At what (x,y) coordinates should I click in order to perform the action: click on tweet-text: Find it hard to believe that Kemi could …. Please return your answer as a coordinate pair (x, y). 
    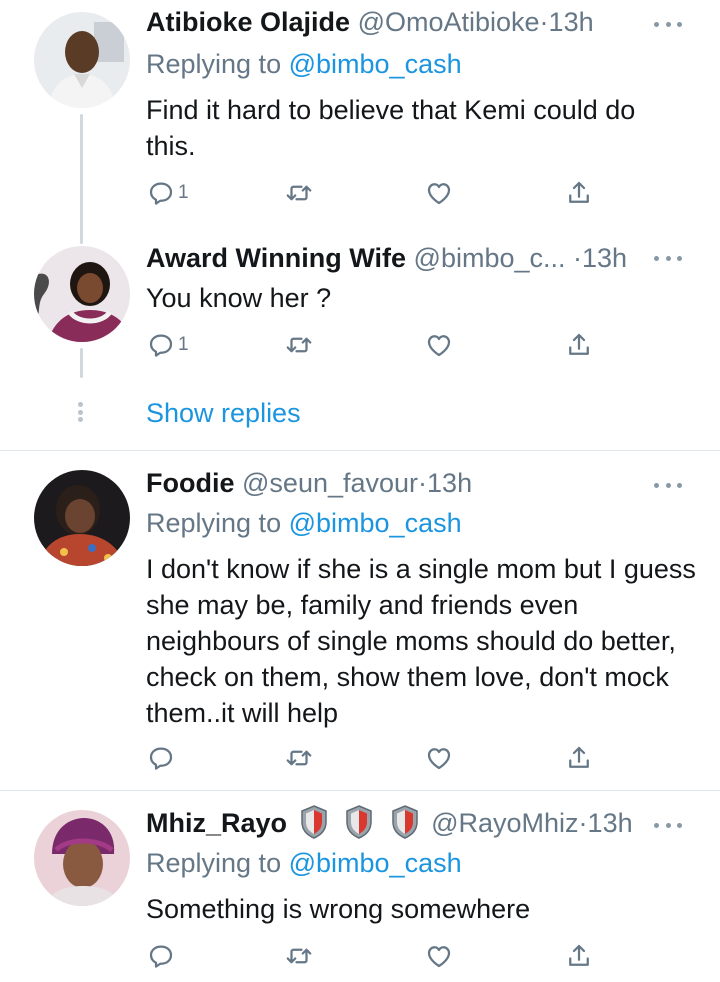
    Looking at the image, I should click on (391, 128).